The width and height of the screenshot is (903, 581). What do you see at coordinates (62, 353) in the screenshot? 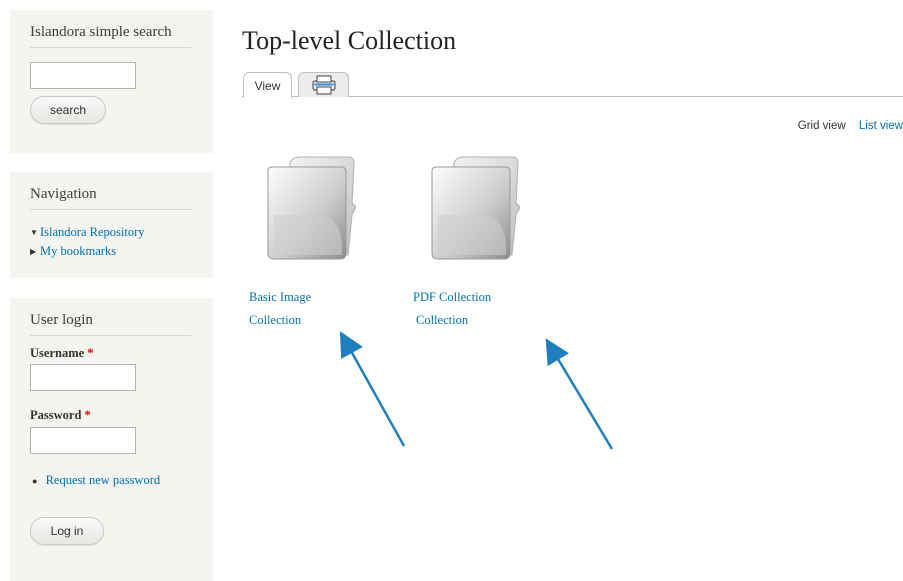
I see `username-label: Username *` at bounding box center [62, 353].